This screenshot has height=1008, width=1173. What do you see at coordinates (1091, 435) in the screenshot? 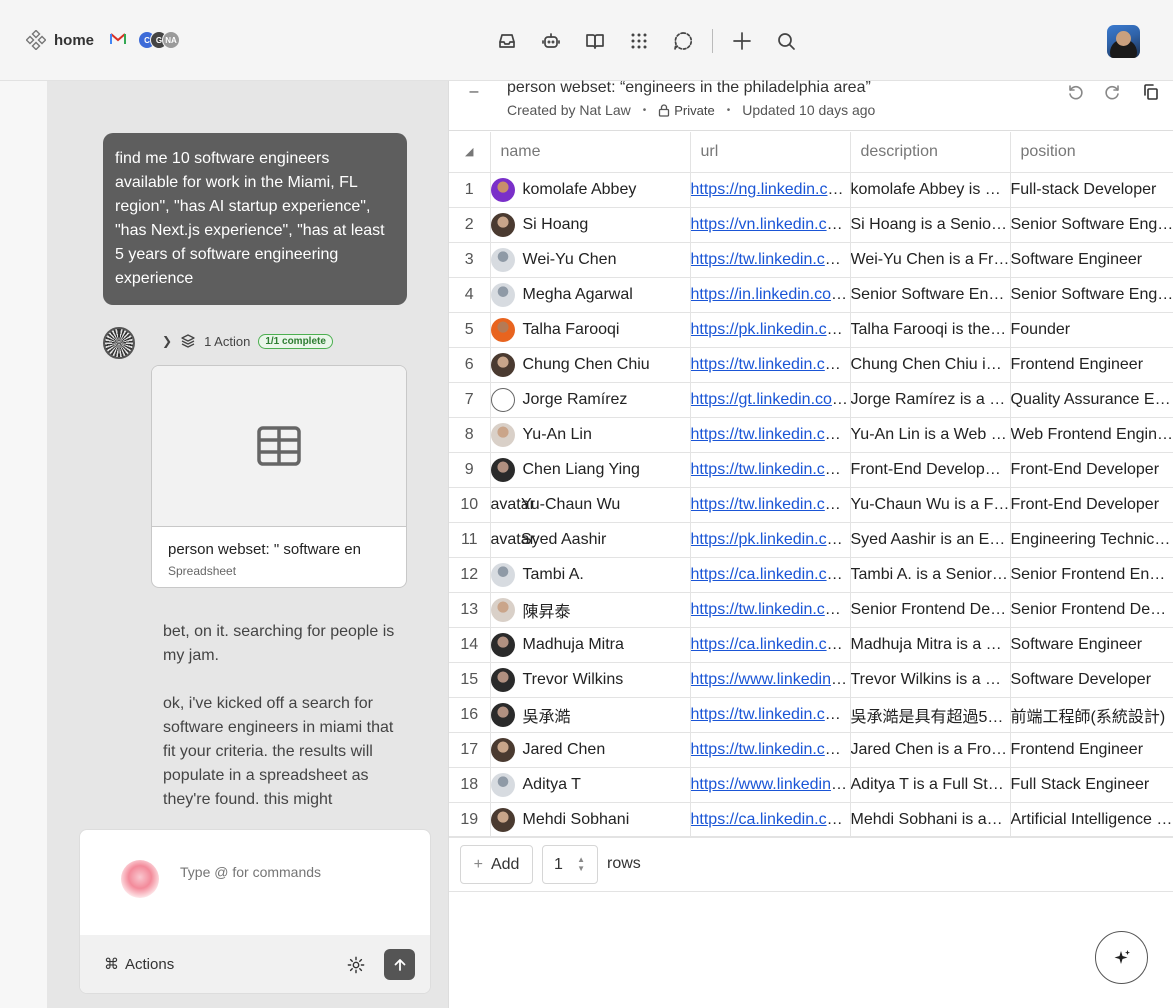
I see `position-cell: Web Frontend Engineer` at bounding box center [1091, 435].